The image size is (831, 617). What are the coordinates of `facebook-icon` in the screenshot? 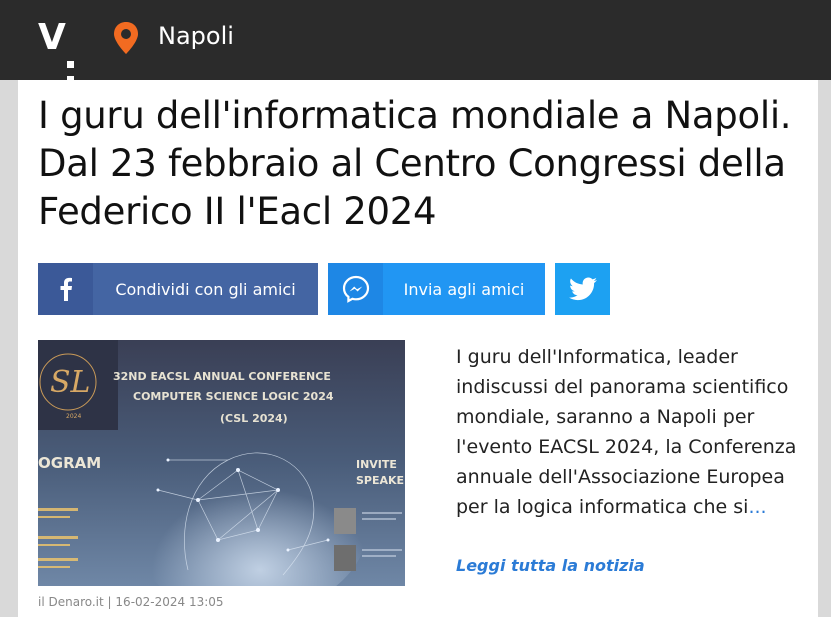 It's located at (65, 289).